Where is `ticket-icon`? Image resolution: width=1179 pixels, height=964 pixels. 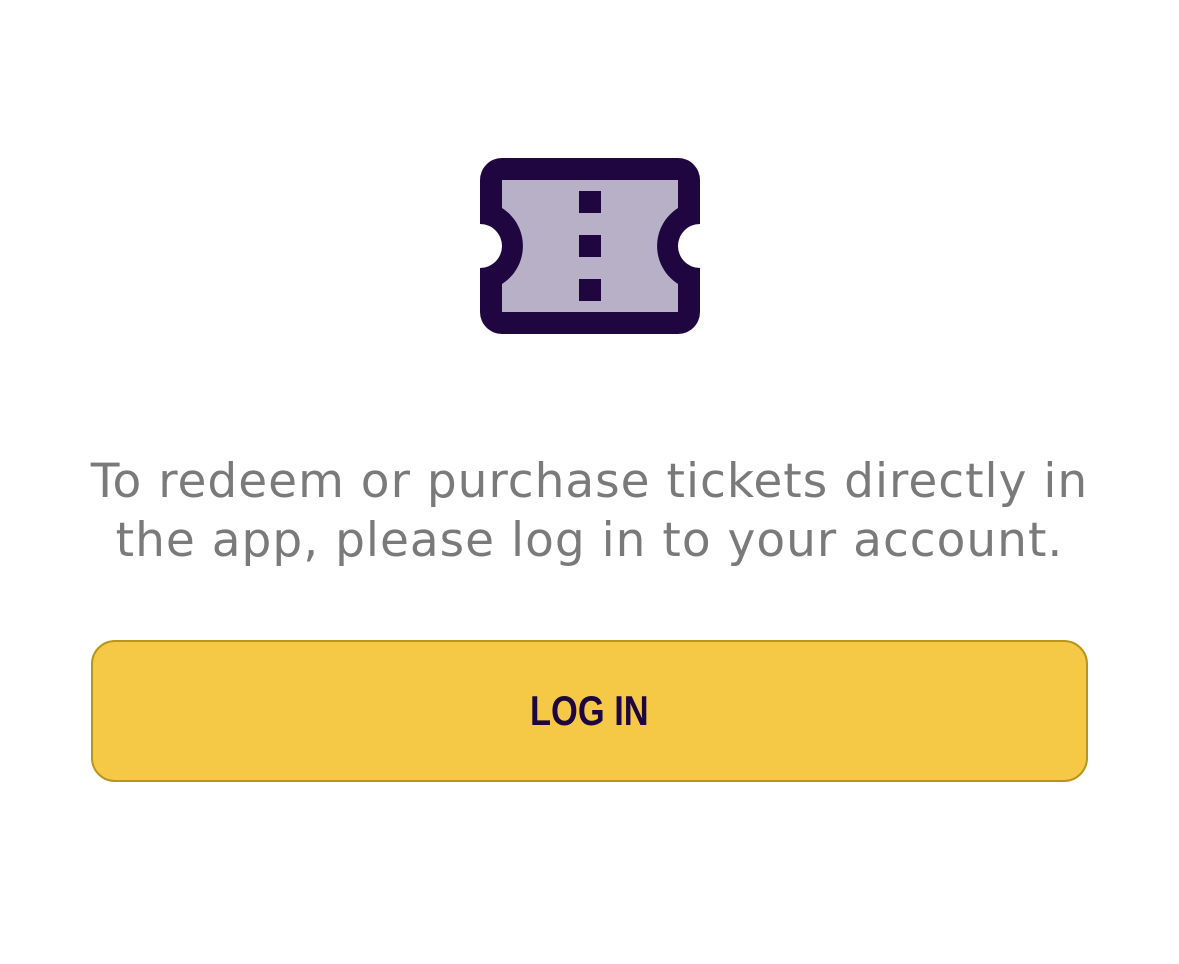
ticket-icon is located at coordinates (590, 246).